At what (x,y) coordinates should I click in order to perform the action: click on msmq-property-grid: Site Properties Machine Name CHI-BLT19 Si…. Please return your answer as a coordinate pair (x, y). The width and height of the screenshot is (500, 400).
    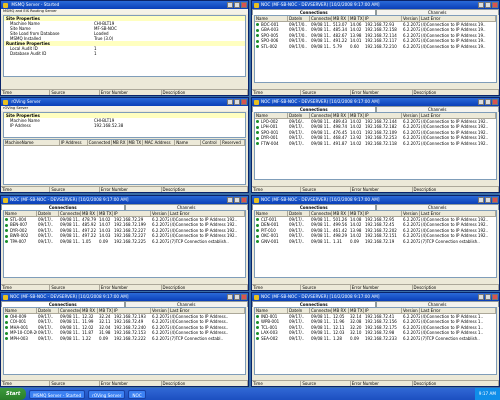
    Looking at the image, I should click on (124, 46).